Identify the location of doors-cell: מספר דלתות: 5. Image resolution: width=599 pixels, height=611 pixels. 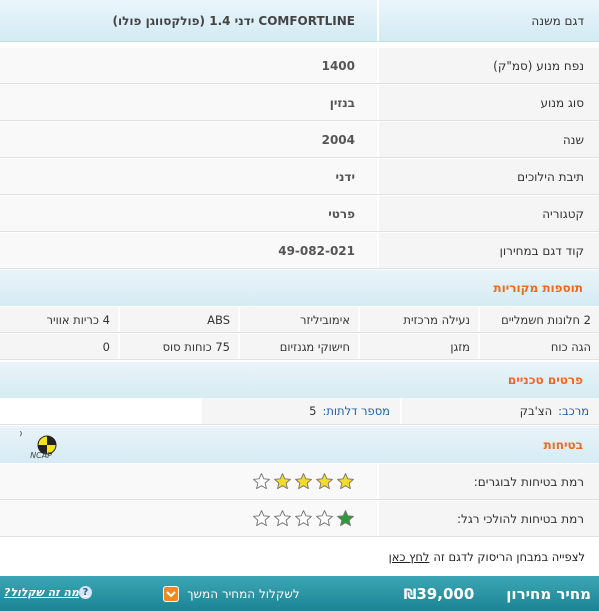
(300, 411).